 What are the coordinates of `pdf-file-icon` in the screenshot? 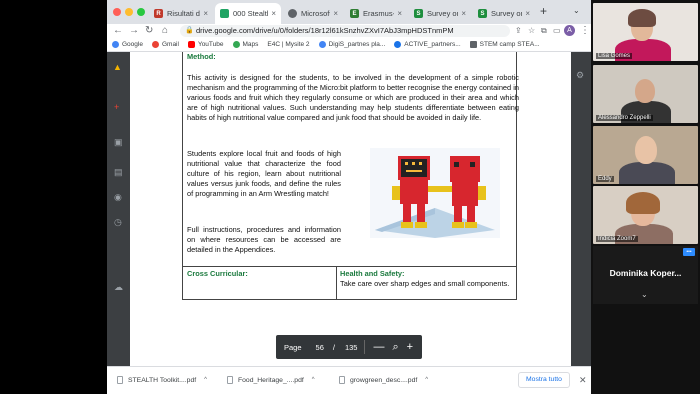 It's located at (230, 380).